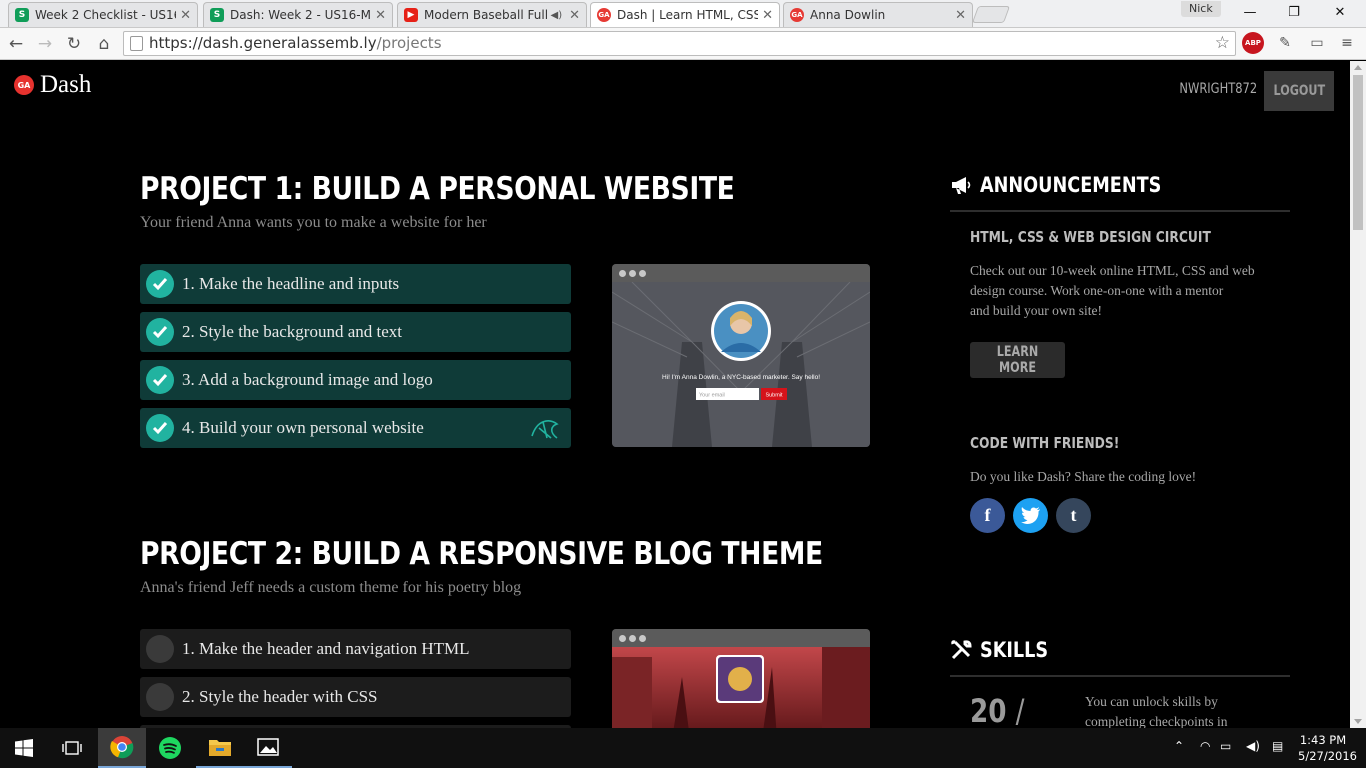 The height and width of the screenshot is (768, 1366). What do you see at coordinates (1179, 746) in the screenshot?
I see `show-hidden-icons-icon: ⌃` at bounding box center [1179, 746].